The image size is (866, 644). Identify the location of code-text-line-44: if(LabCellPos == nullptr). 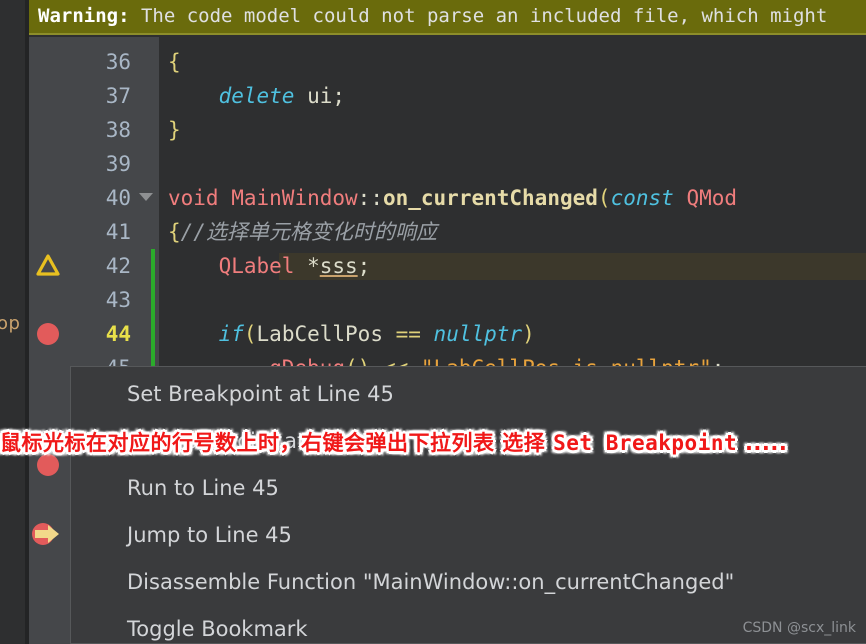
(351, 334).